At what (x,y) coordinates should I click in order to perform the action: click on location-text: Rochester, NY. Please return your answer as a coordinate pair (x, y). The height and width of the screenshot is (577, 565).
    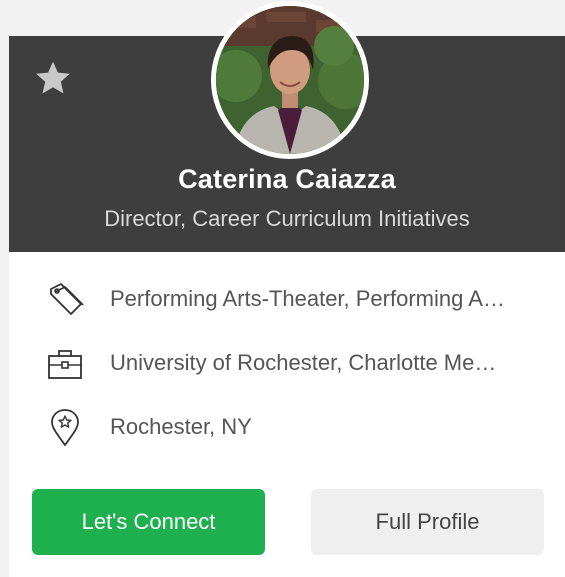
    Looking at the image, I should click on (181, 426).